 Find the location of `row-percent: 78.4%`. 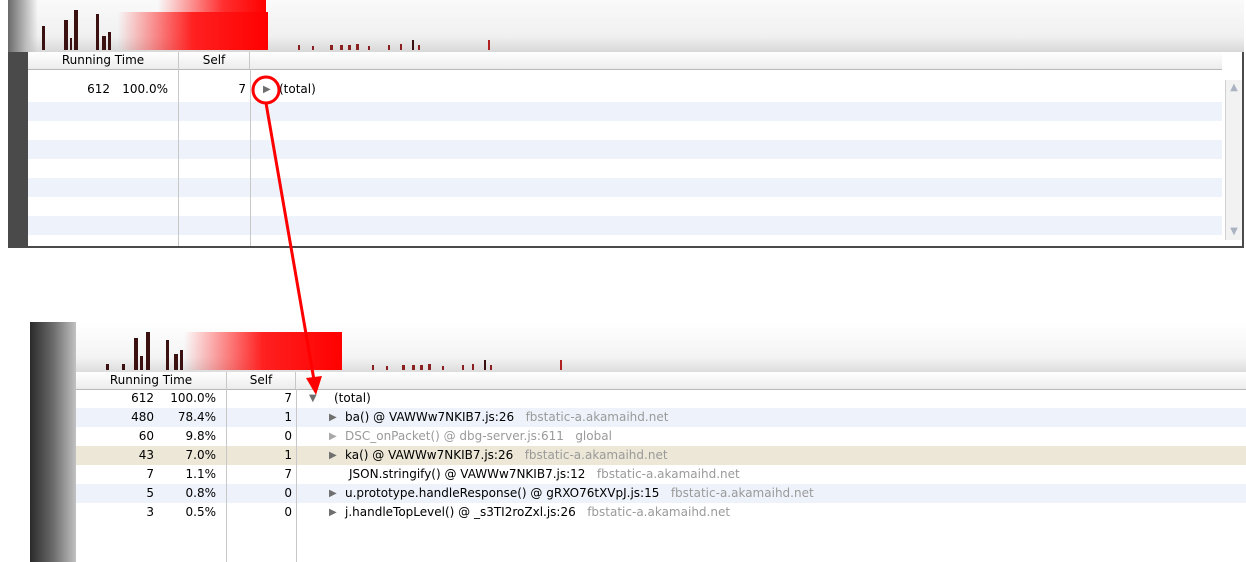

row-percent: 78.4% is located at coordinates (196, 417).